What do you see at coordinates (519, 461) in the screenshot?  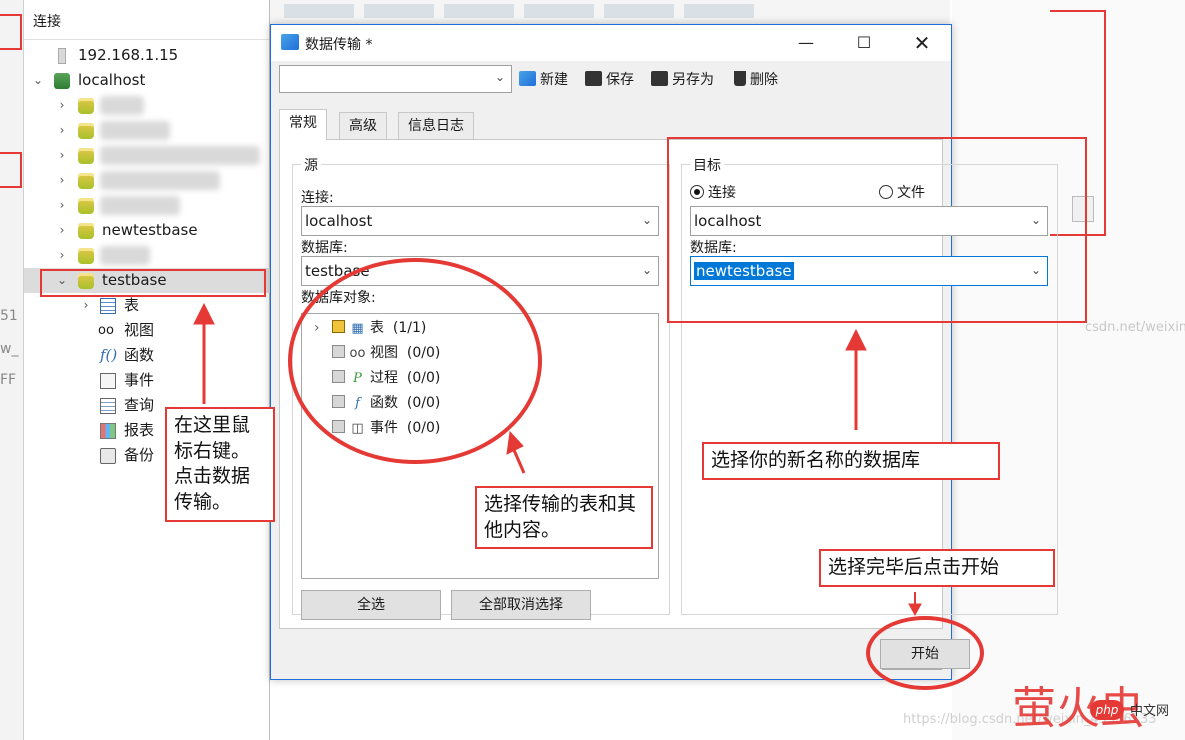 I see `arrow-to-objects` at bounding box center [519, 461].